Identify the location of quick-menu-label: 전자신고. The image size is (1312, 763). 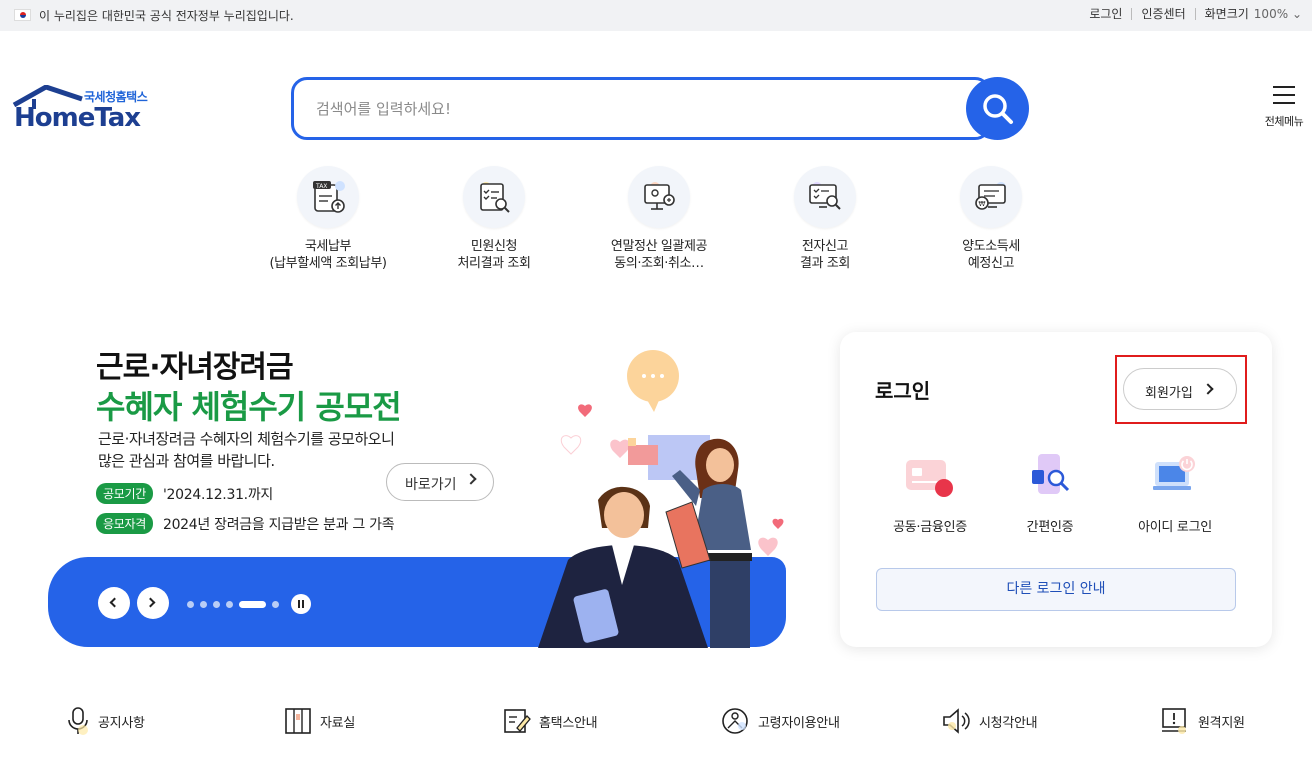
(825, 246).